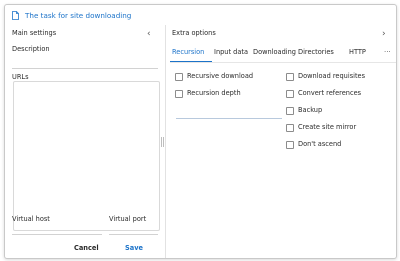 The height and width of the screenshot is (261, 400). I want to click on save-button: Save, so click(134, 248).